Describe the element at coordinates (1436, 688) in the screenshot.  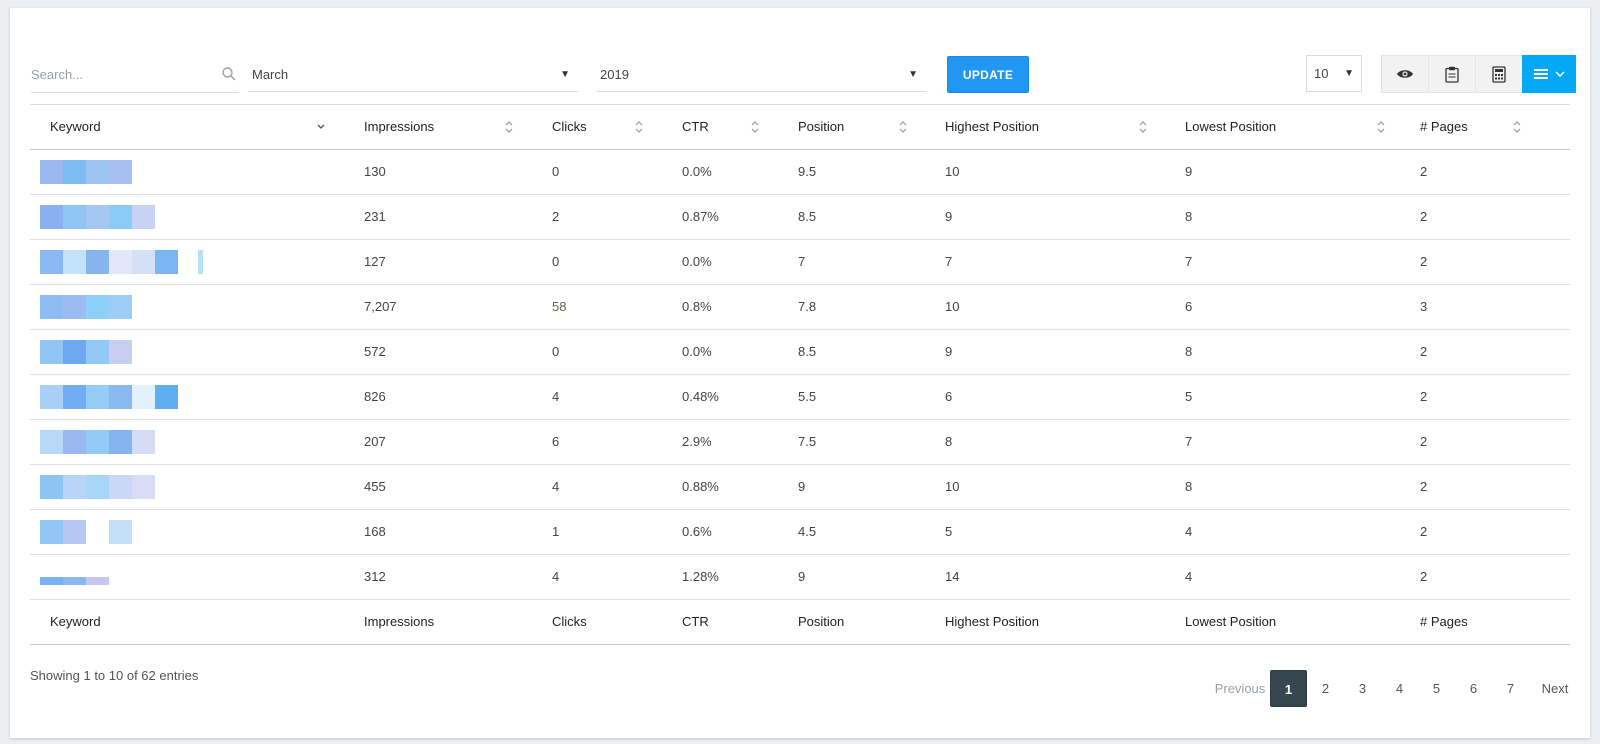
I see `page-button-5: 5` at that location.